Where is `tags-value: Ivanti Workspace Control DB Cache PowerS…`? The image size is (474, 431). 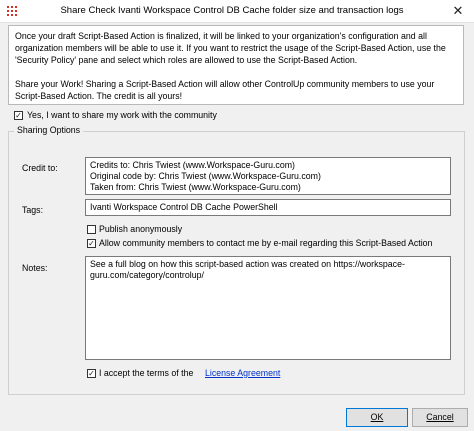 tags-value: Ivanti Workspace Control DB Cache PowerS… is located at coordinates (184, 207).